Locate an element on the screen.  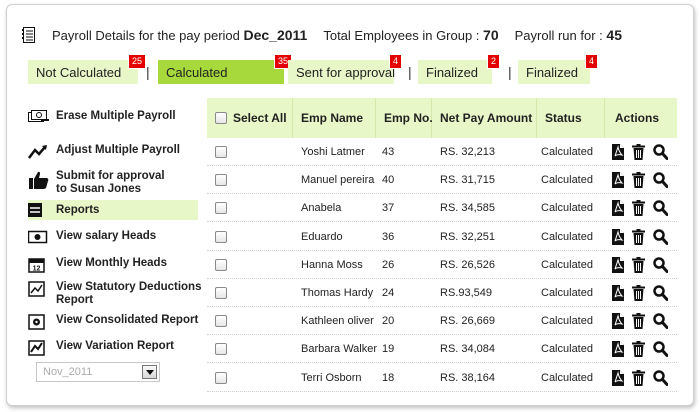
menu-view-statutory-deductions-report: View Statutory Deductions Report is located at coordinates (114, 294).